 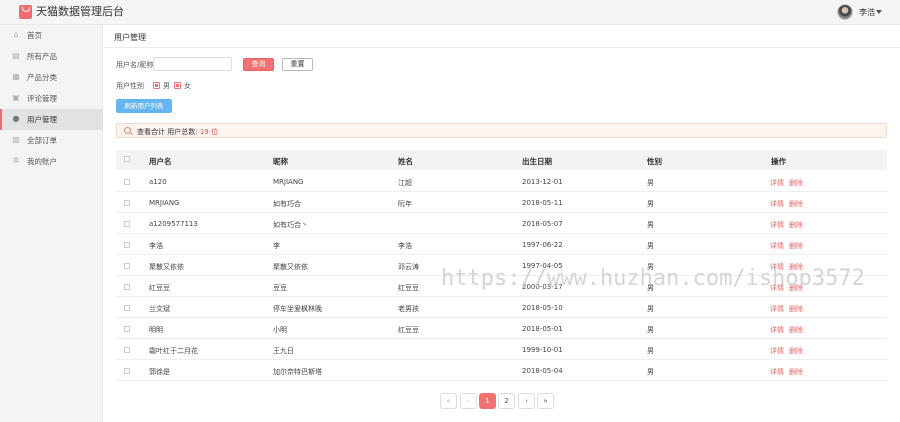 I want to click on cell-nickname: MRJIANG, so click(x=288, y=182).